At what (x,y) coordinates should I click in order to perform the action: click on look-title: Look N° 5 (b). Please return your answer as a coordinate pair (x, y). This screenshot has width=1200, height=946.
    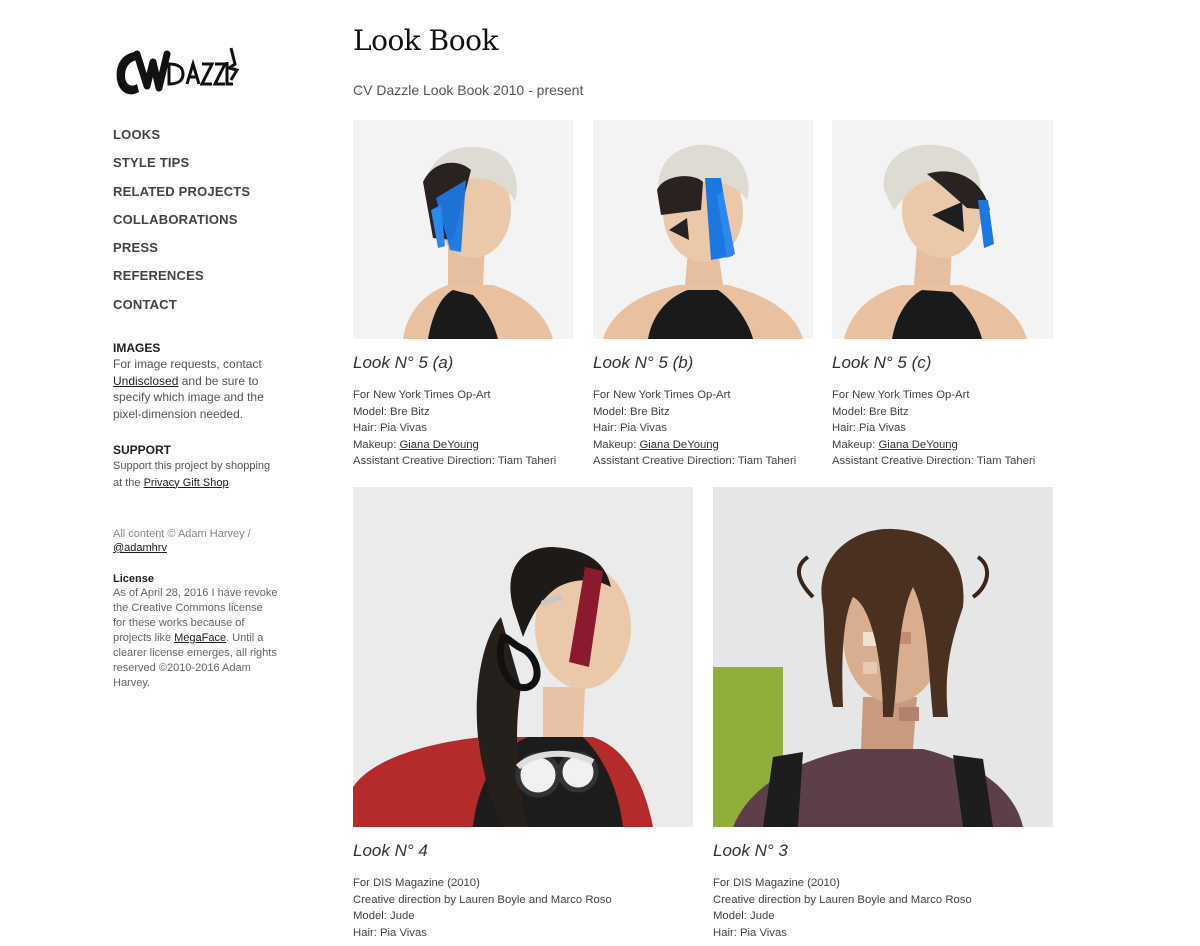
    Looking at the image, I should click on (643, 362).